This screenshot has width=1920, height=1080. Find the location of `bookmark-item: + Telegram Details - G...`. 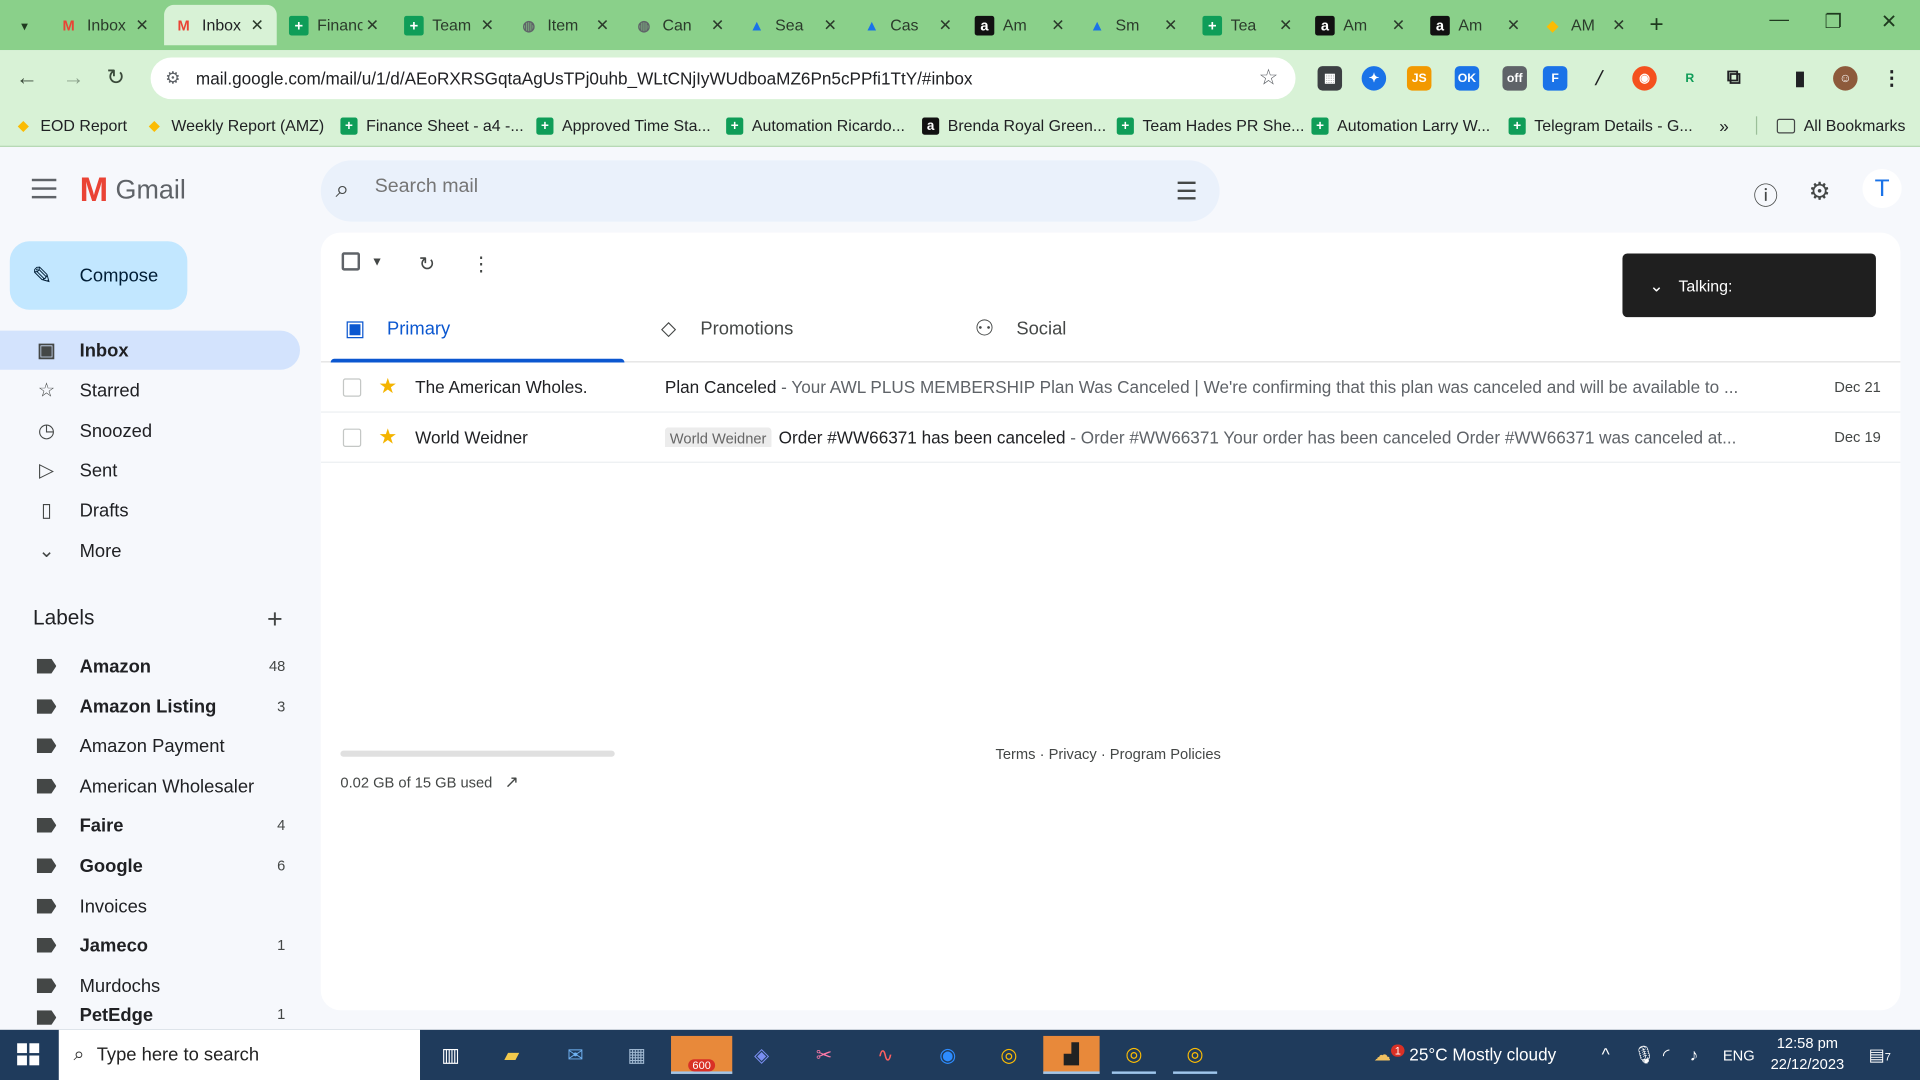

bookmark-item: + Telegram Details - G... is located at coordinates (1600, 125).